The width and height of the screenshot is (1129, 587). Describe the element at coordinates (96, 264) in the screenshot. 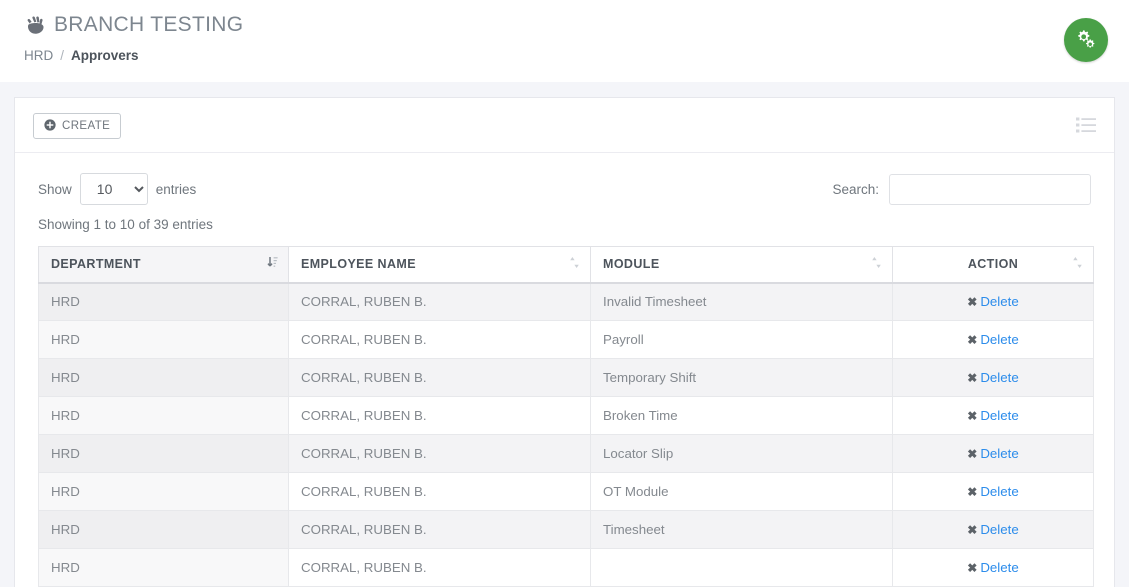

I see `column-label: DEPARTMENT` at that location.